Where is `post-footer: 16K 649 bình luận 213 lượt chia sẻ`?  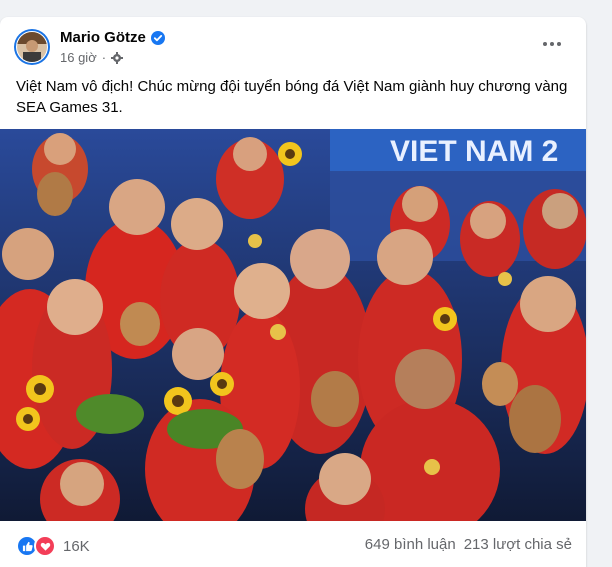 post-footer: 16K 649 bình luận 213 lượt chia sẻ is located at coordinates (293, 544).